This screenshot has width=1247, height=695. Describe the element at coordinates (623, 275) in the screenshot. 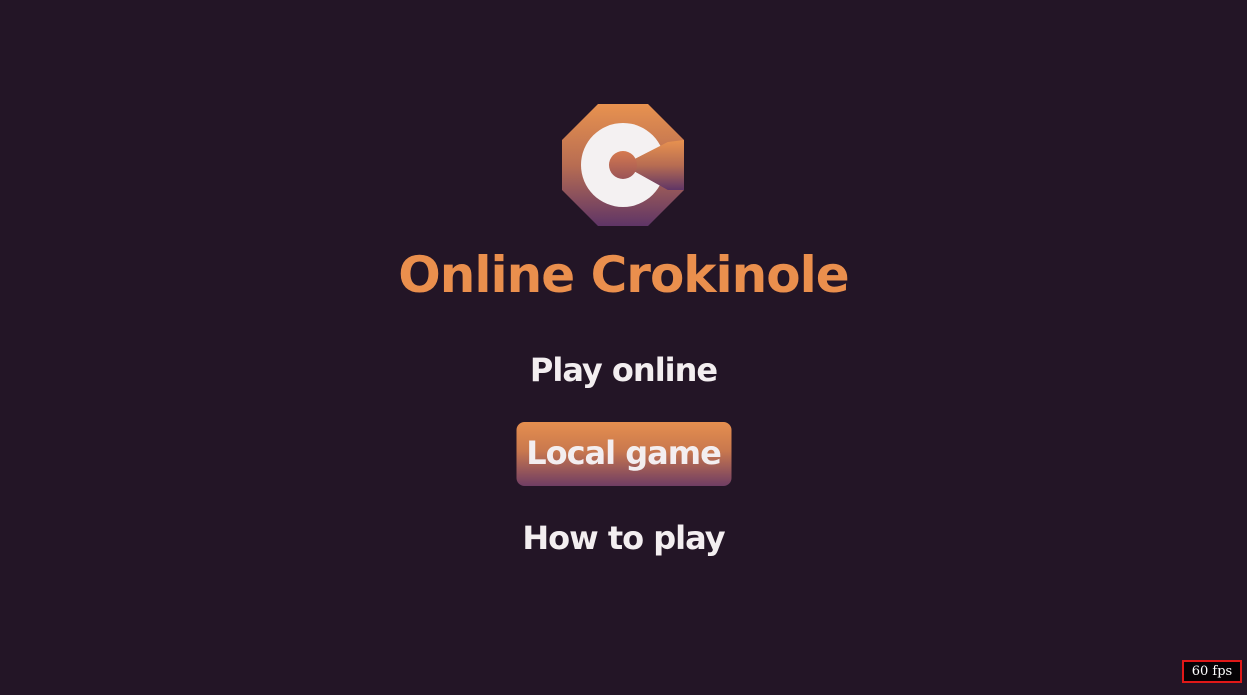

I see `page-title: Online Crokinole` at that location.